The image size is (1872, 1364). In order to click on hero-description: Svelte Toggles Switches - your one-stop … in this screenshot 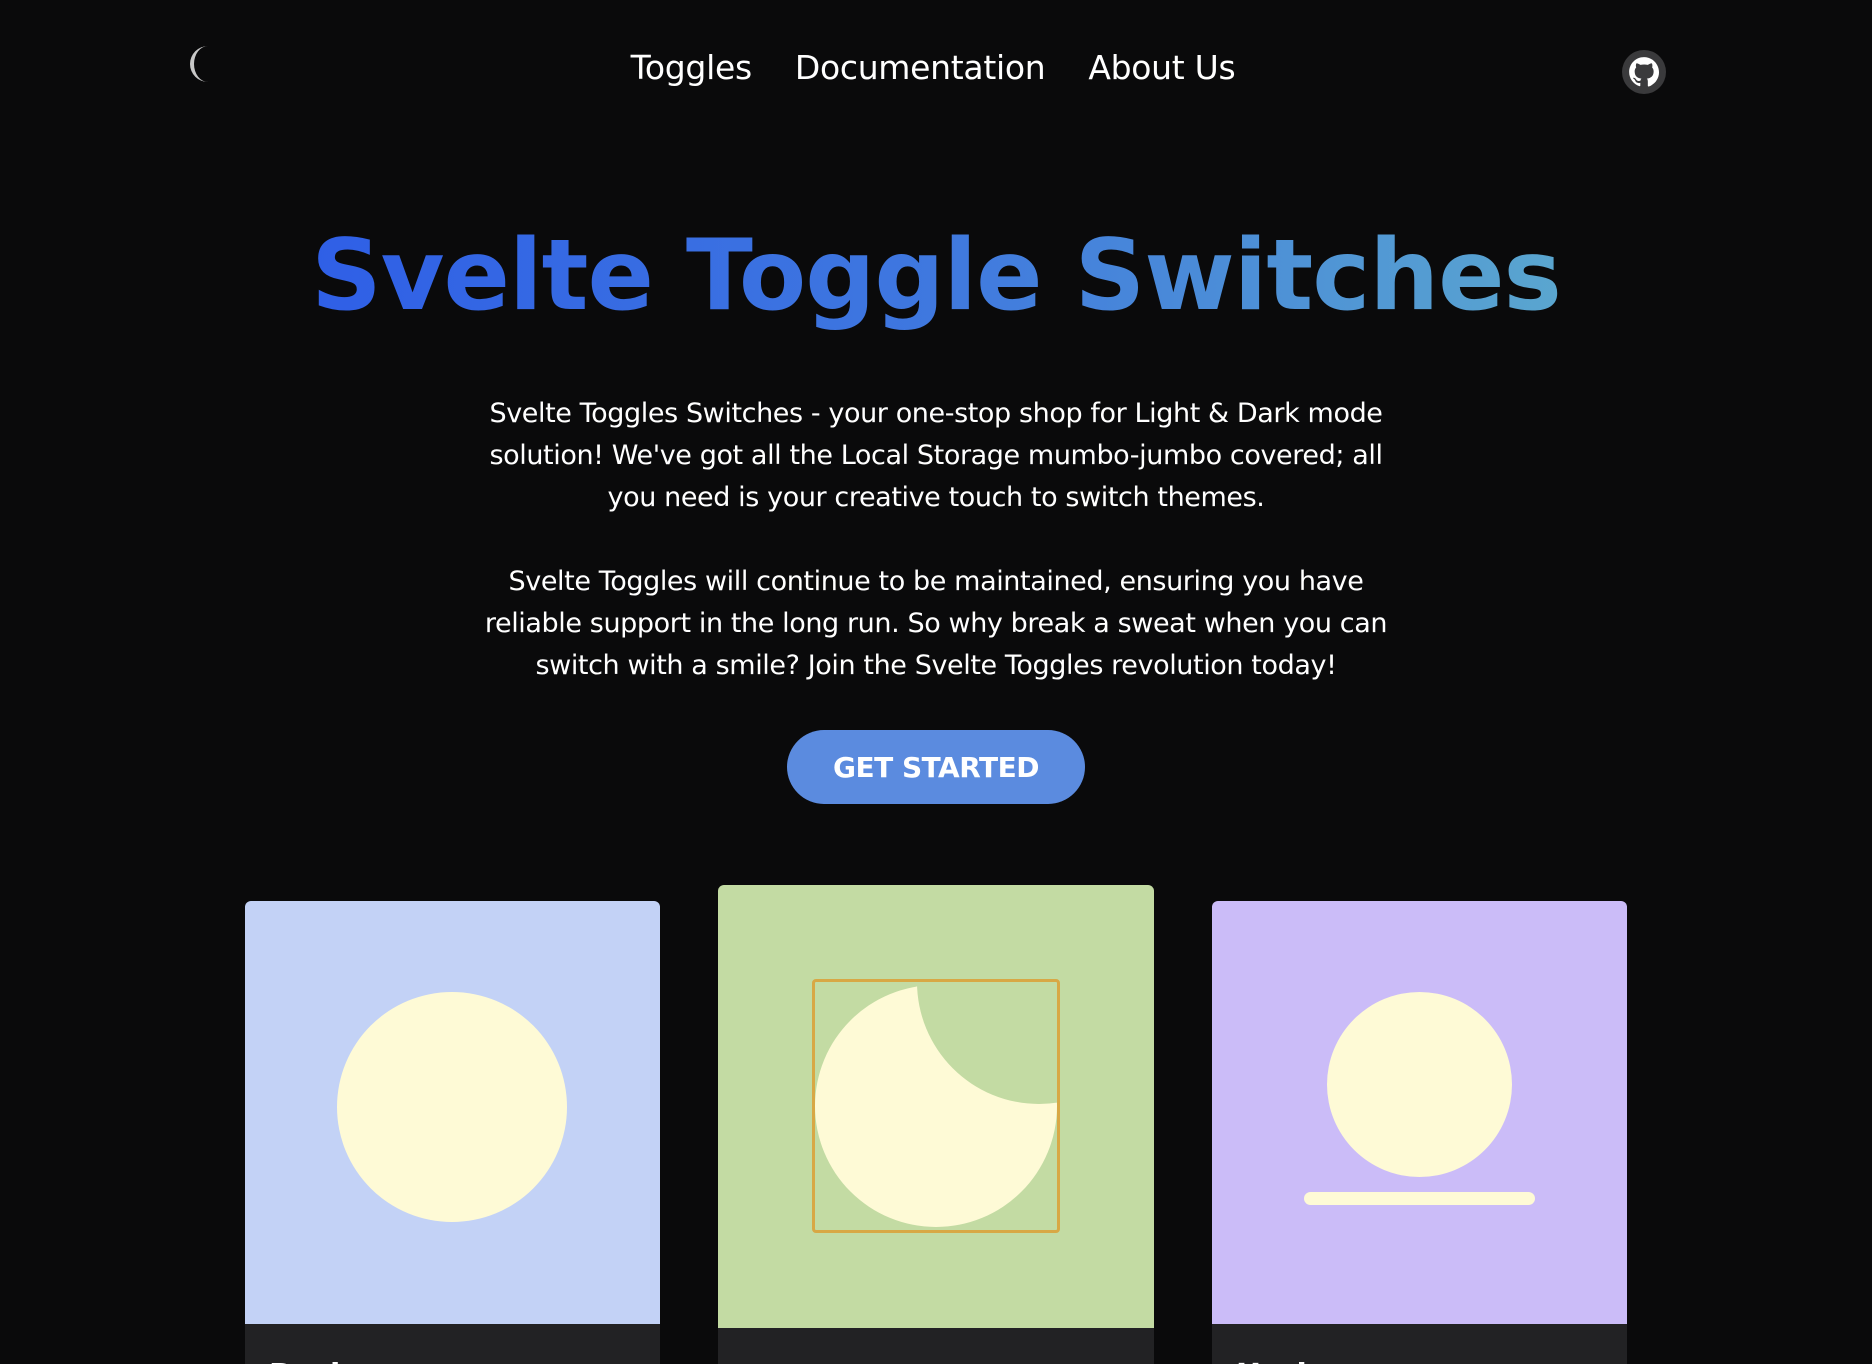, I will do `click(936, 540)`.